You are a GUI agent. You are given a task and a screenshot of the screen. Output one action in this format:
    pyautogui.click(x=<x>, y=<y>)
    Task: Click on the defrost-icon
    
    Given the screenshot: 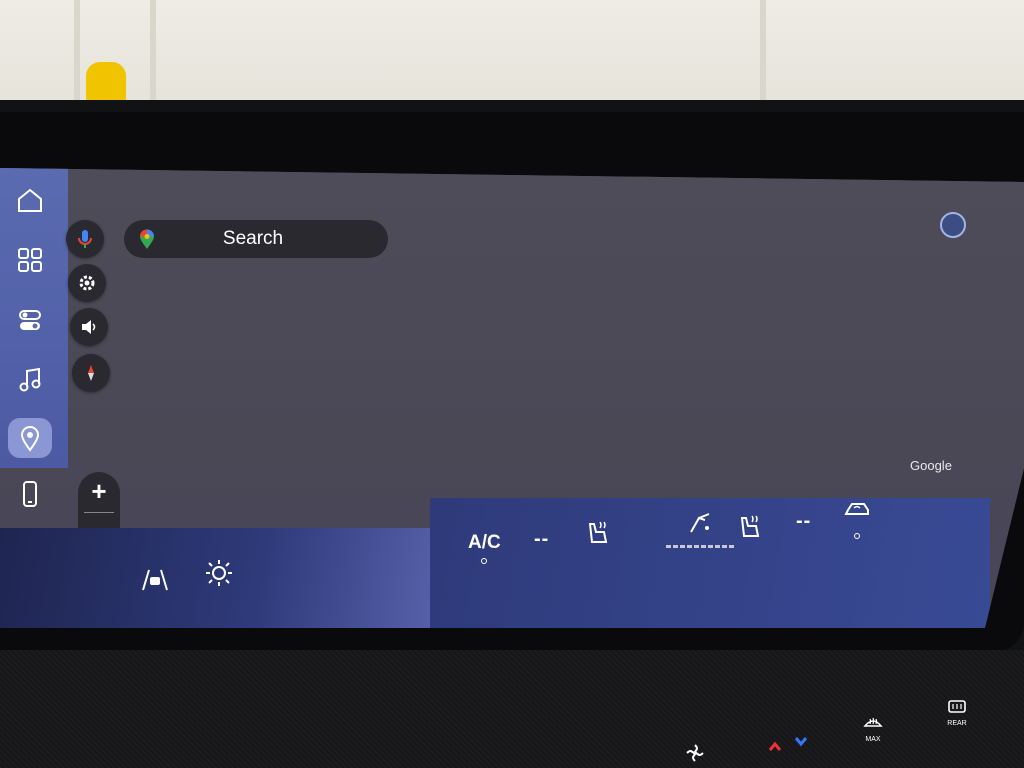 What is the action you would take?
    pyautogui.click(x=873, y=722)
    